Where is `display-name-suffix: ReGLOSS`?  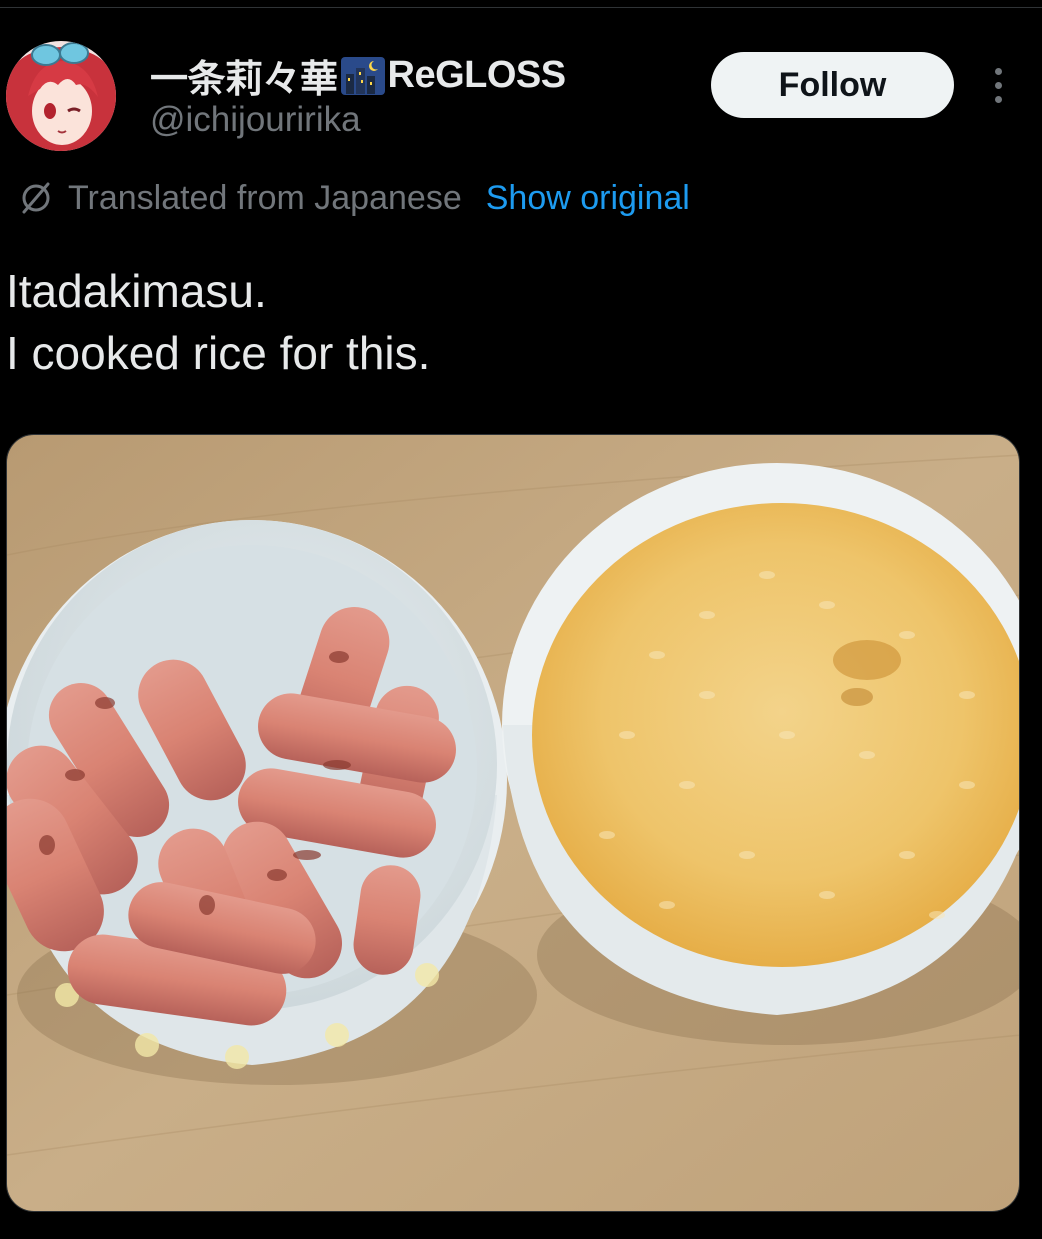
display-name-suffix: ReGLOSS is located at coordinates (477, 75).